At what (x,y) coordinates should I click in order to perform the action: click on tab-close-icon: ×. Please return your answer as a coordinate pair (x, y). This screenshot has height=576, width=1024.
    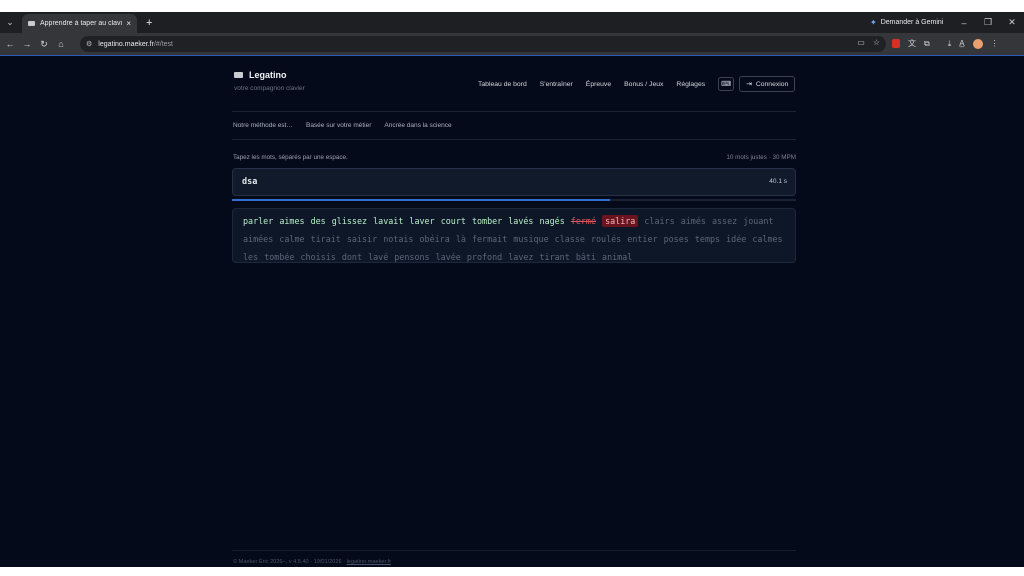
    Looking at the image, I should click on (128, 23).